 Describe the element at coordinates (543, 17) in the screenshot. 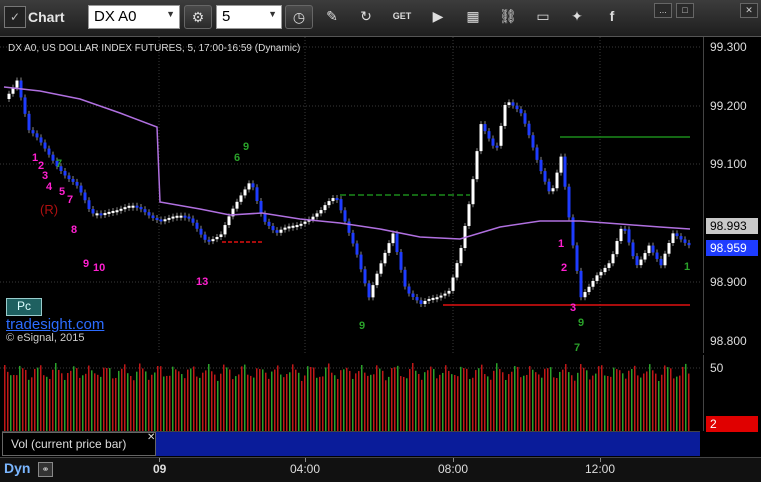

I see `comment-icon: ▭` at that location.